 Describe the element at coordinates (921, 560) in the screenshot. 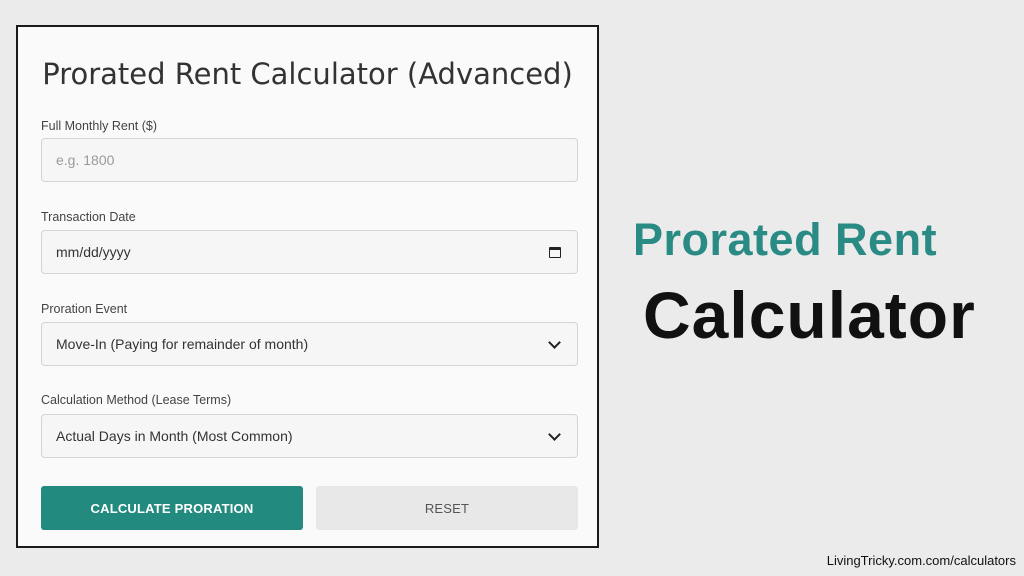

I see `footer-url: LivingTricky.com.com/calculators` at that location.